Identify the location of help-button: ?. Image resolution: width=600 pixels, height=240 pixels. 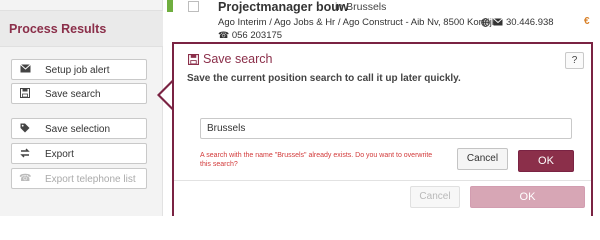
(574, 60).